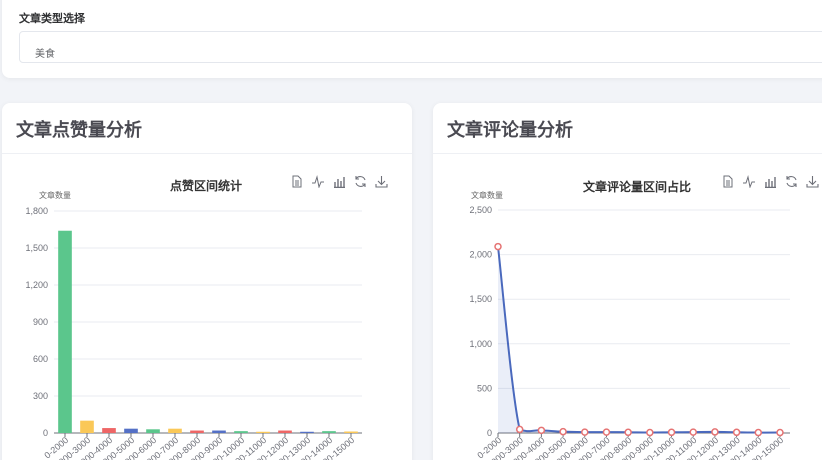 The image size is (822, 460). I want to click on article-type-select: 美食, so click(420, 47).